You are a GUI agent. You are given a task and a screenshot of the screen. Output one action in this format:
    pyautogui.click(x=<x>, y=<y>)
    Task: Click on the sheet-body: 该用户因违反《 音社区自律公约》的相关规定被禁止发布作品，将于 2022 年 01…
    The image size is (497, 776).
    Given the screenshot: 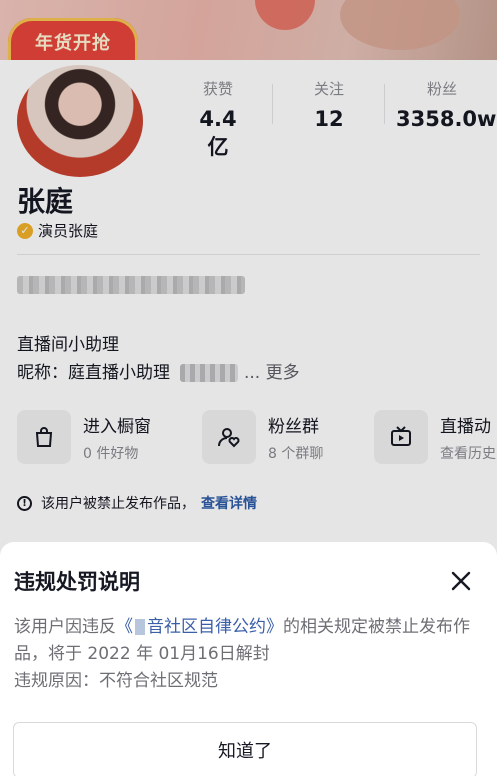 What is the action you would take?
    pyautogui.click(x=249, y=654)
    